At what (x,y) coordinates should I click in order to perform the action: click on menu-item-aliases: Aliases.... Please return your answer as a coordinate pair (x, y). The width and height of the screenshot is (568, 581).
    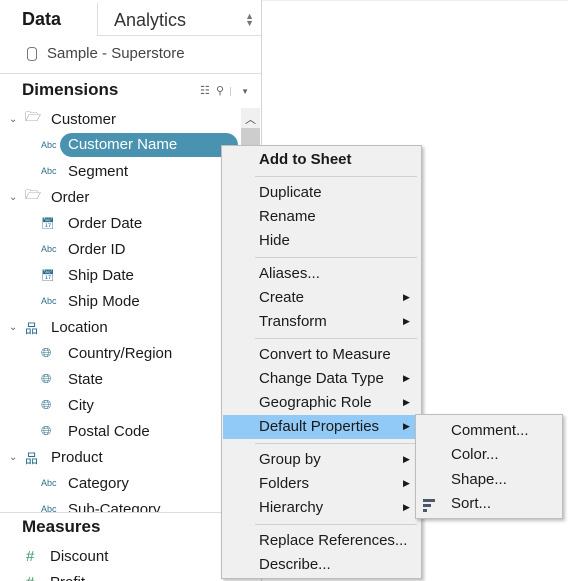
    Looking at the image, I should click on (322, 274).